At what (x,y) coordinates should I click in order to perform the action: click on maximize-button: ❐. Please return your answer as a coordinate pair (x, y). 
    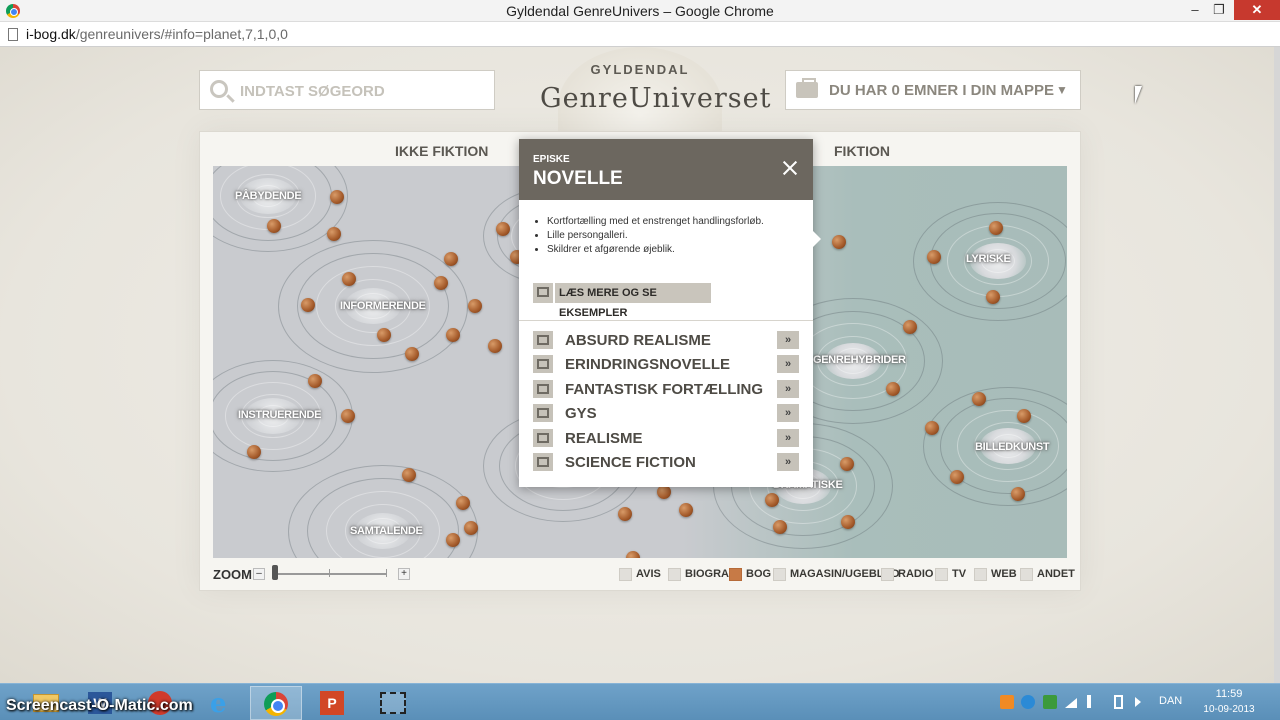
    Looking at the image, I should click on (1219, 10).